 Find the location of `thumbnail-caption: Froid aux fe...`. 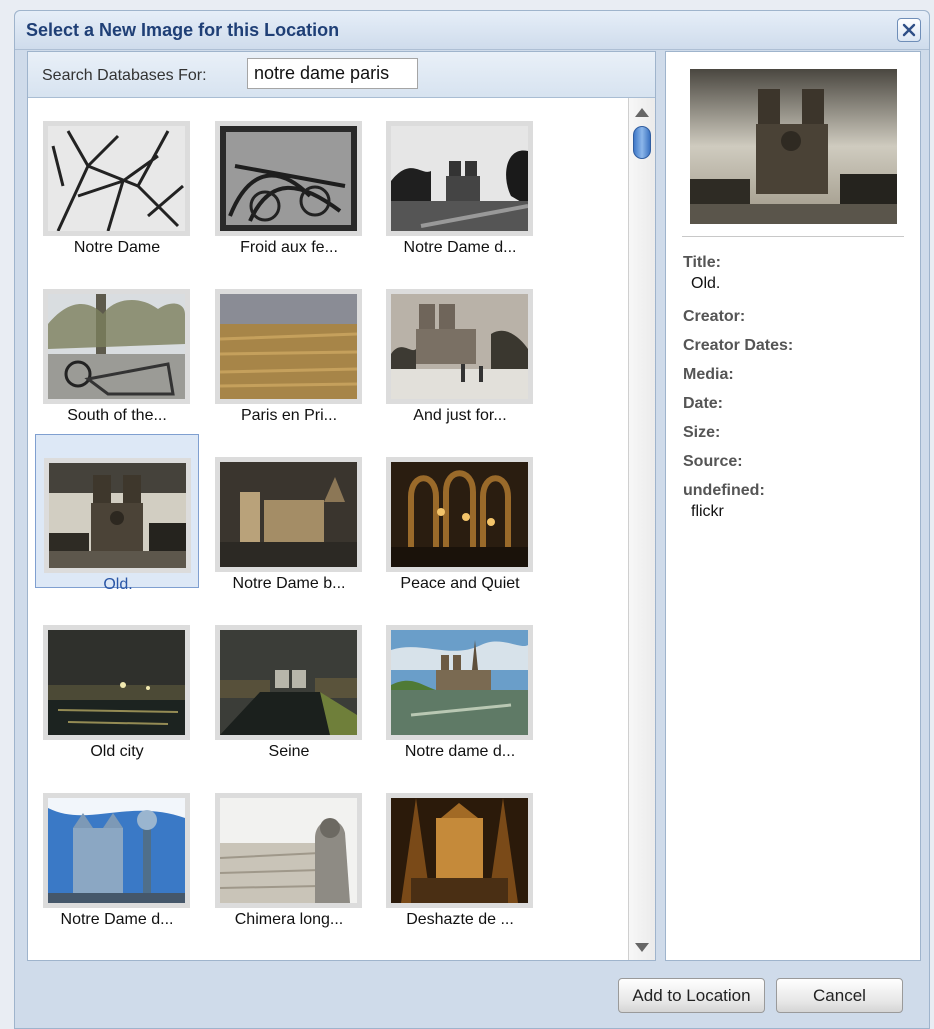

thumbnail-caption: Froid aux fe... is located at coordinates (289, 247).